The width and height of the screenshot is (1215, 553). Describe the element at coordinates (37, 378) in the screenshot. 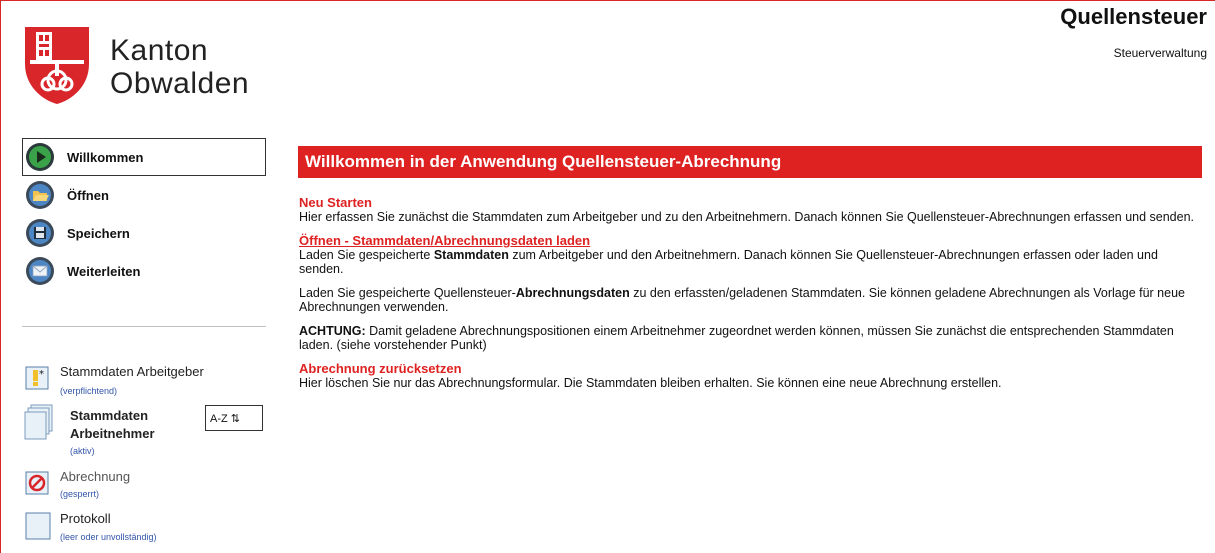

I see `warning-icon: *` at that location.